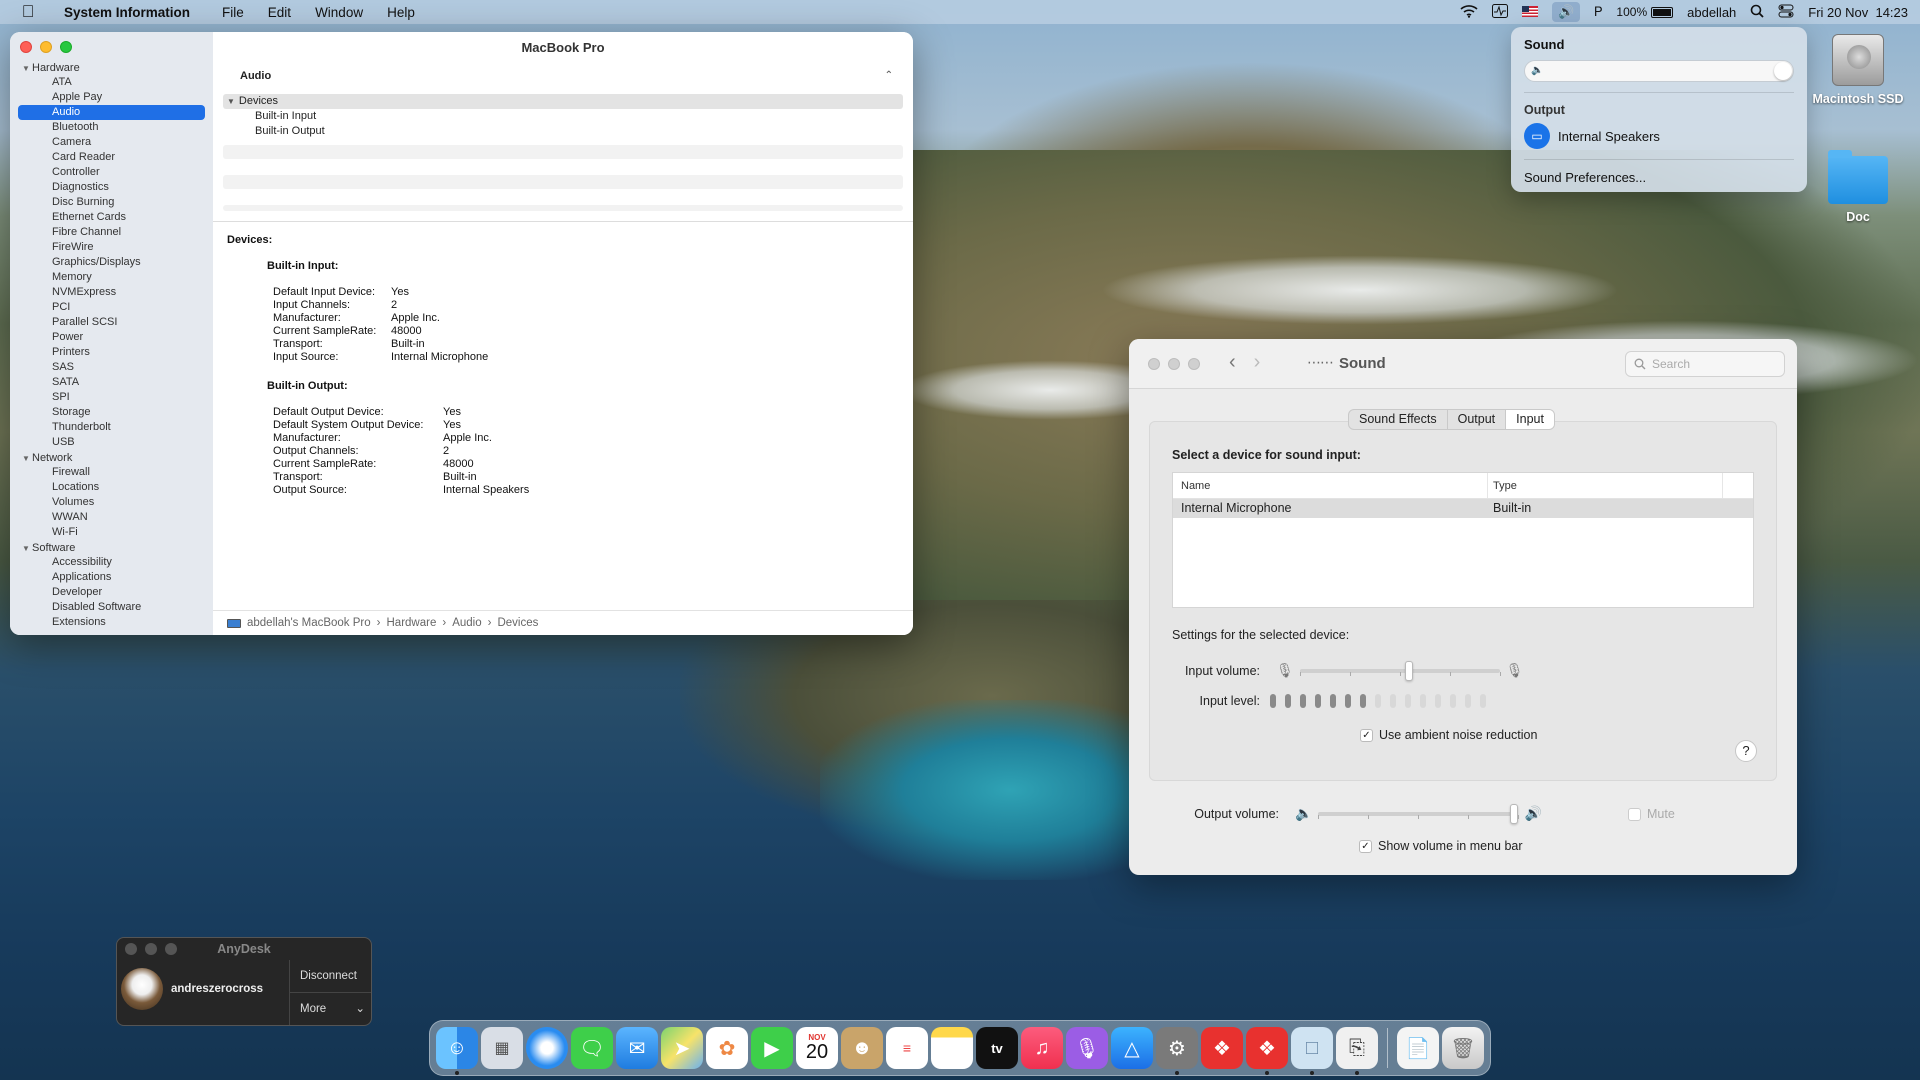 Image resolution: width=1920 pixels, height=1080 pixels. I want to click on sound-menu-volume-slider: 🔈, so click(1659, 71).